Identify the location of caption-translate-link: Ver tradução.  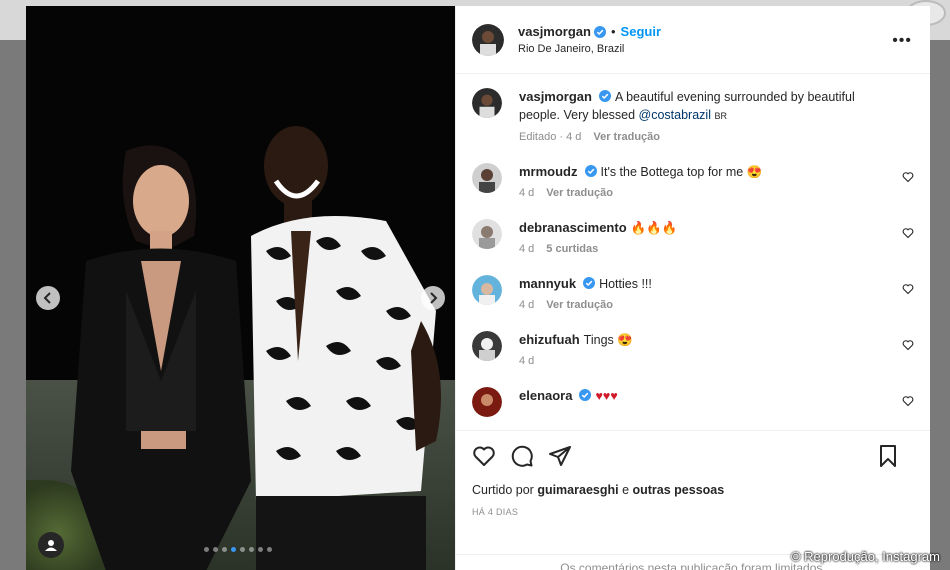
(626, 137).